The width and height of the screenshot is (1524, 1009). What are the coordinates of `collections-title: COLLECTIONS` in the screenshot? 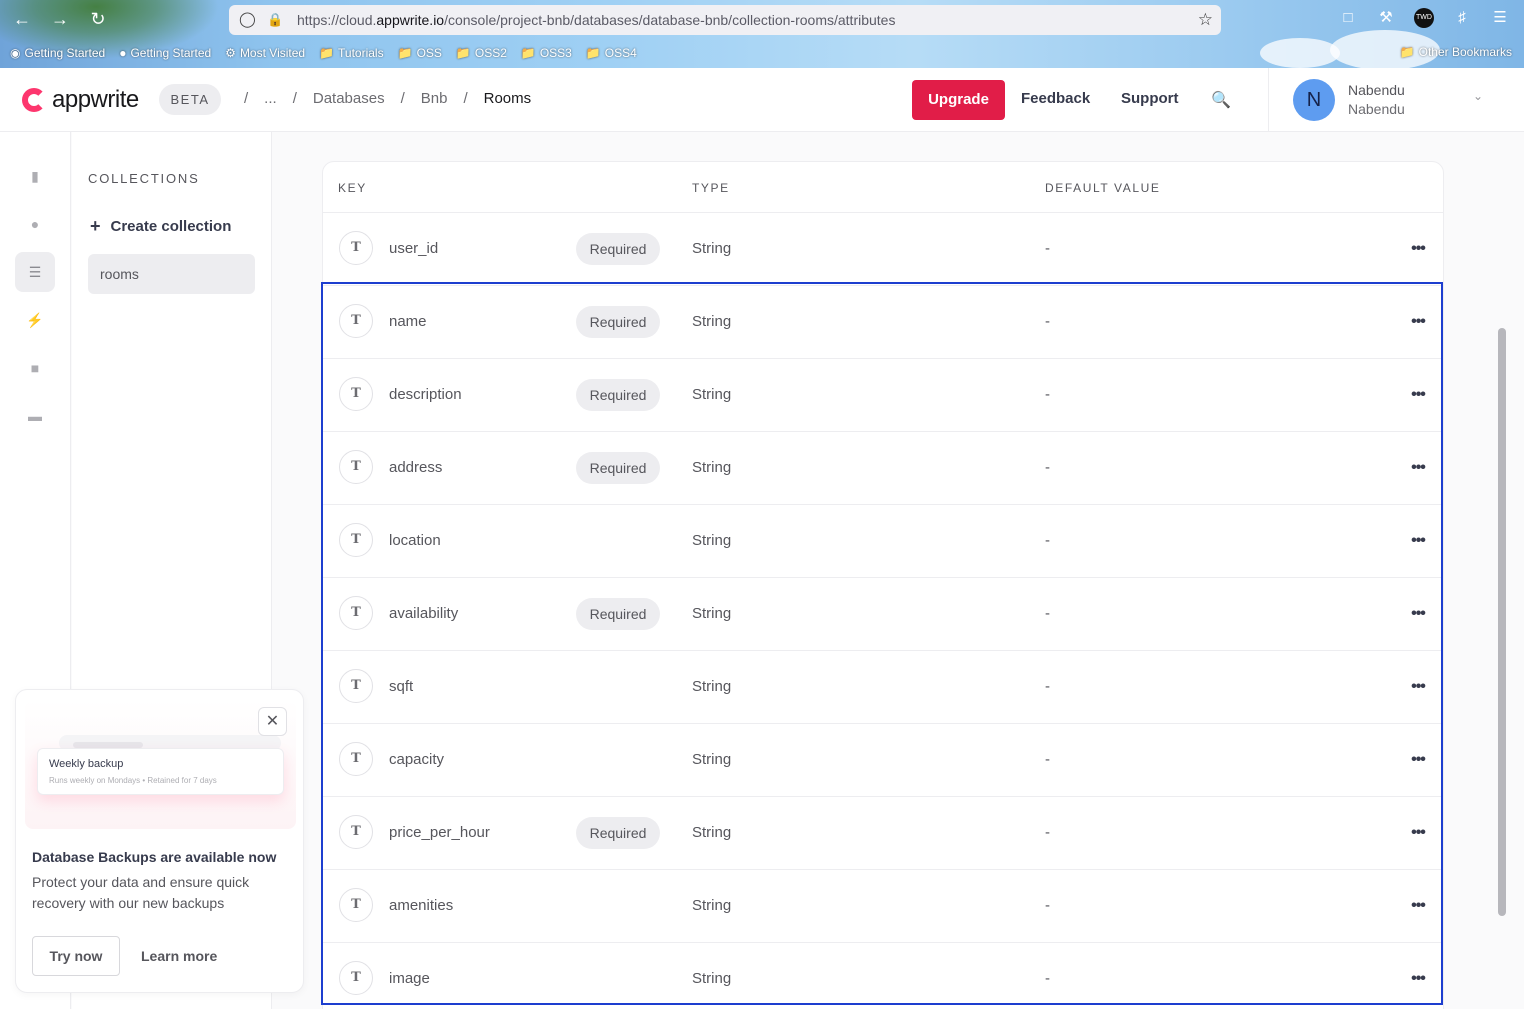 It's located at (144, 178).